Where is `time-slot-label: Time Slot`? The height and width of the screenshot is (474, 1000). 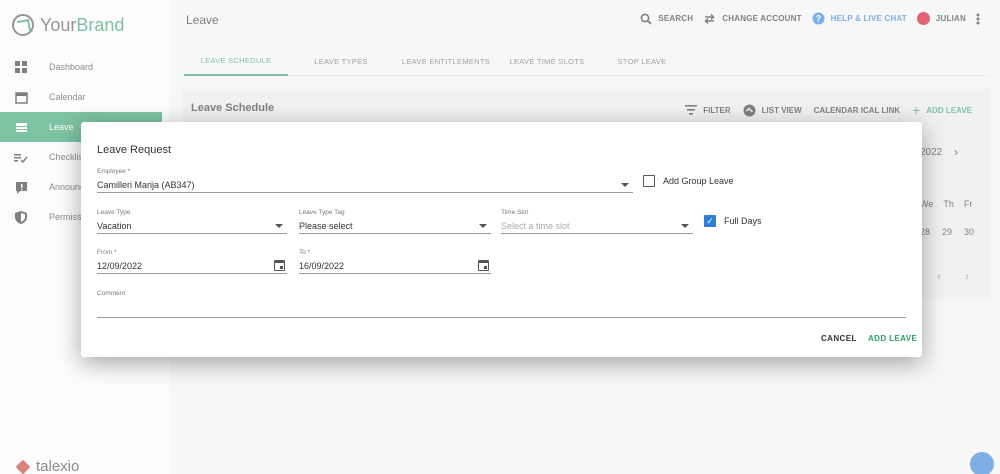 time-slot-label: Time Slot is located at coordinates (515, 212).